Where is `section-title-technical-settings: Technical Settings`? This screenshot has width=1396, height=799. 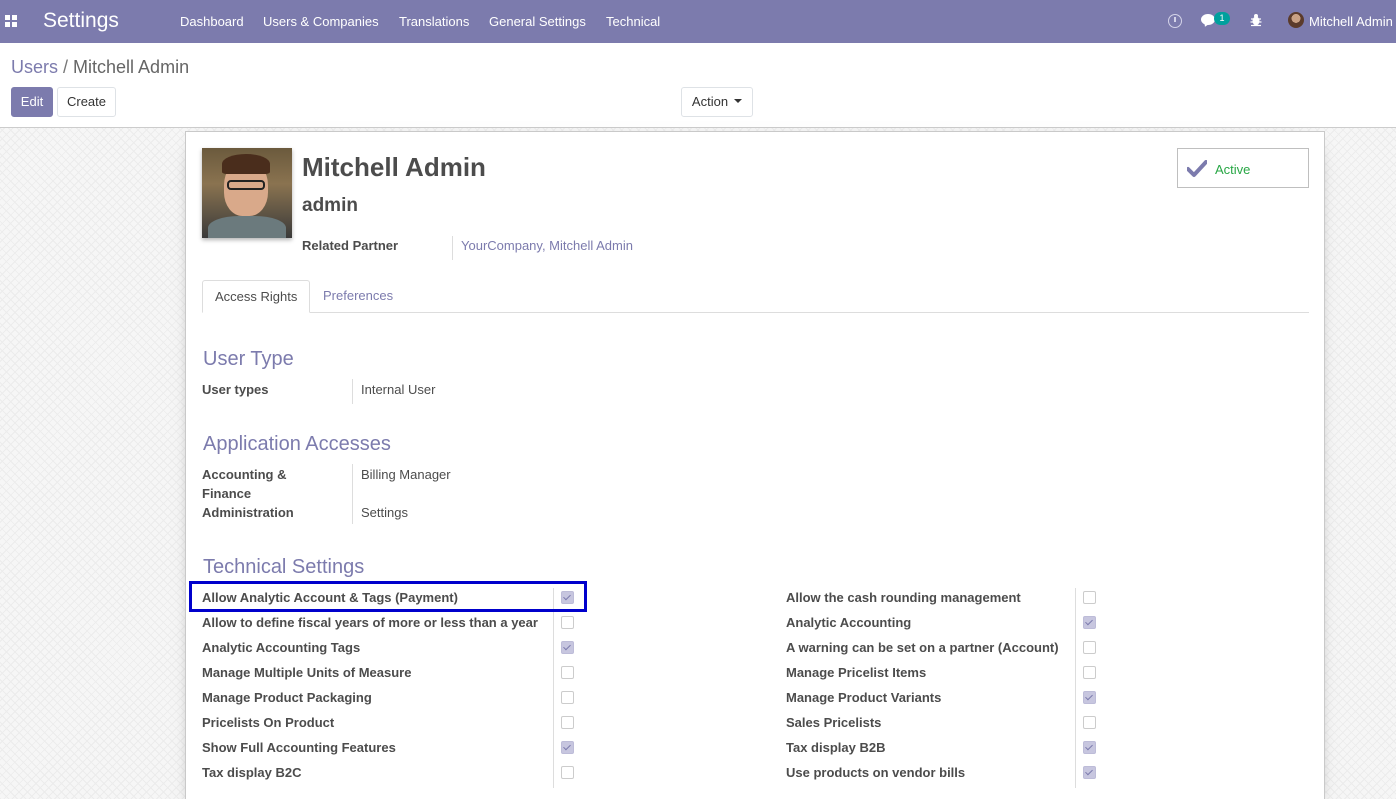 section-title-technical-settings: Technical Settings is located at coordinates (284, 567).